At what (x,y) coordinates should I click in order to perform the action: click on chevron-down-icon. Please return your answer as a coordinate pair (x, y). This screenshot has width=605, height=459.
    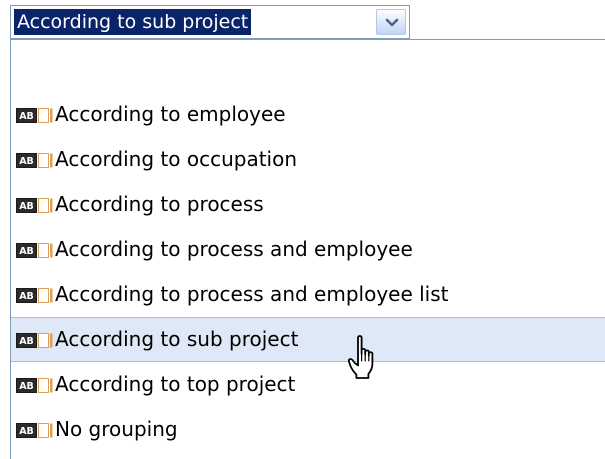
    Looking at the image, I should click on (392, 22).